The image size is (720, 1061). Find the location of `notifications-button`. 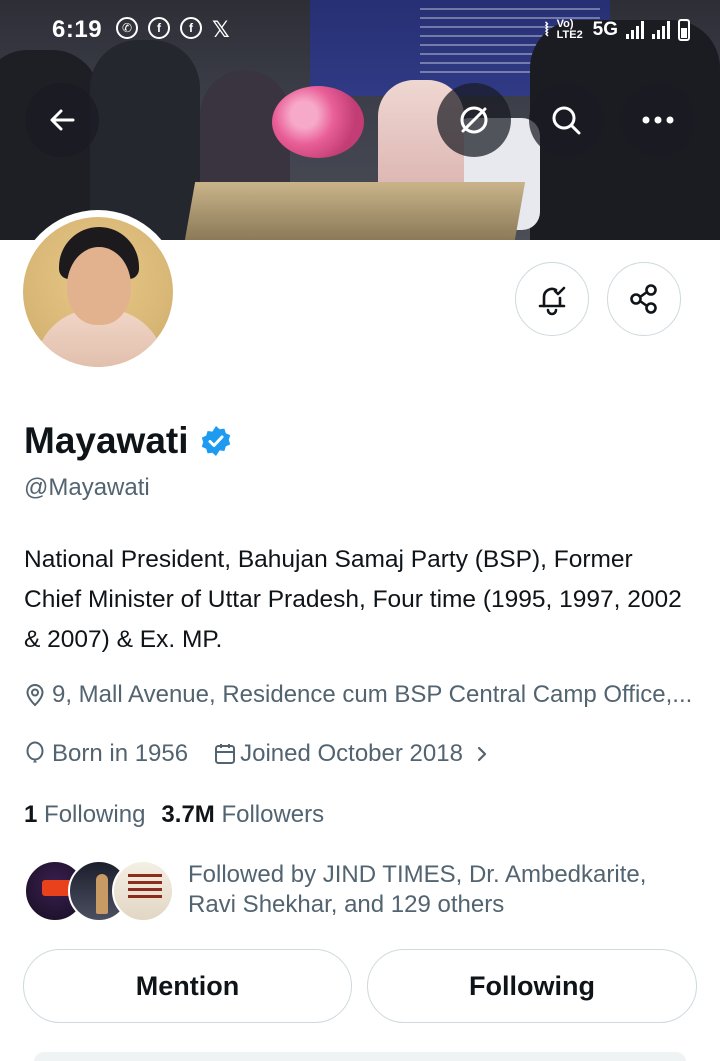

notifications-button is located at coordinates (552, 299).